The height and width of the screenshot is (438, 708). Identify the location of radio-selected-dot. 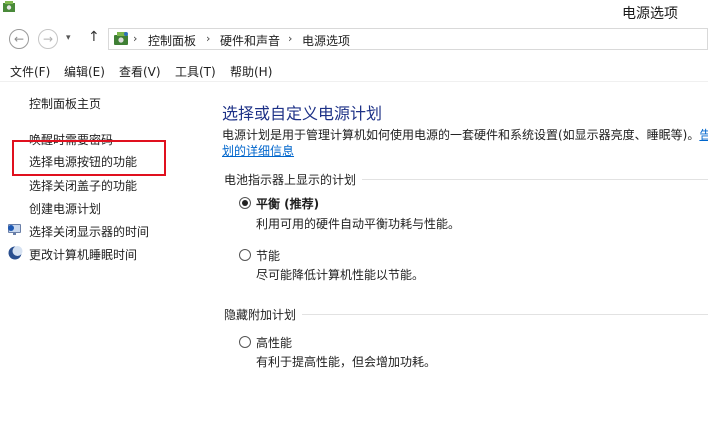
(245, 203).